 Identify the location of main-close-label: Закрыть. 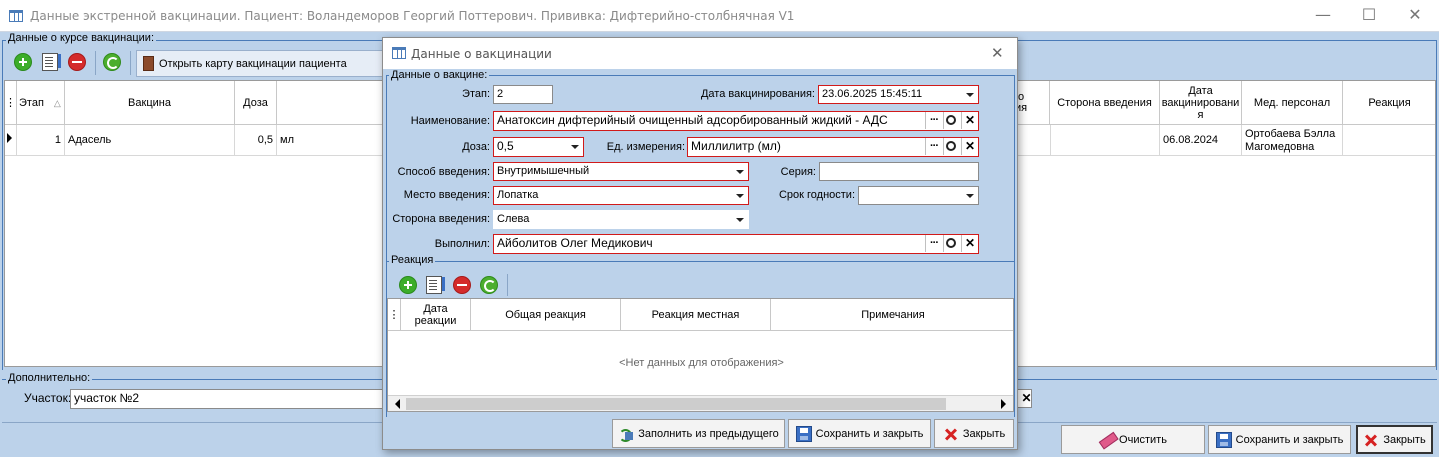
(1404, 439).